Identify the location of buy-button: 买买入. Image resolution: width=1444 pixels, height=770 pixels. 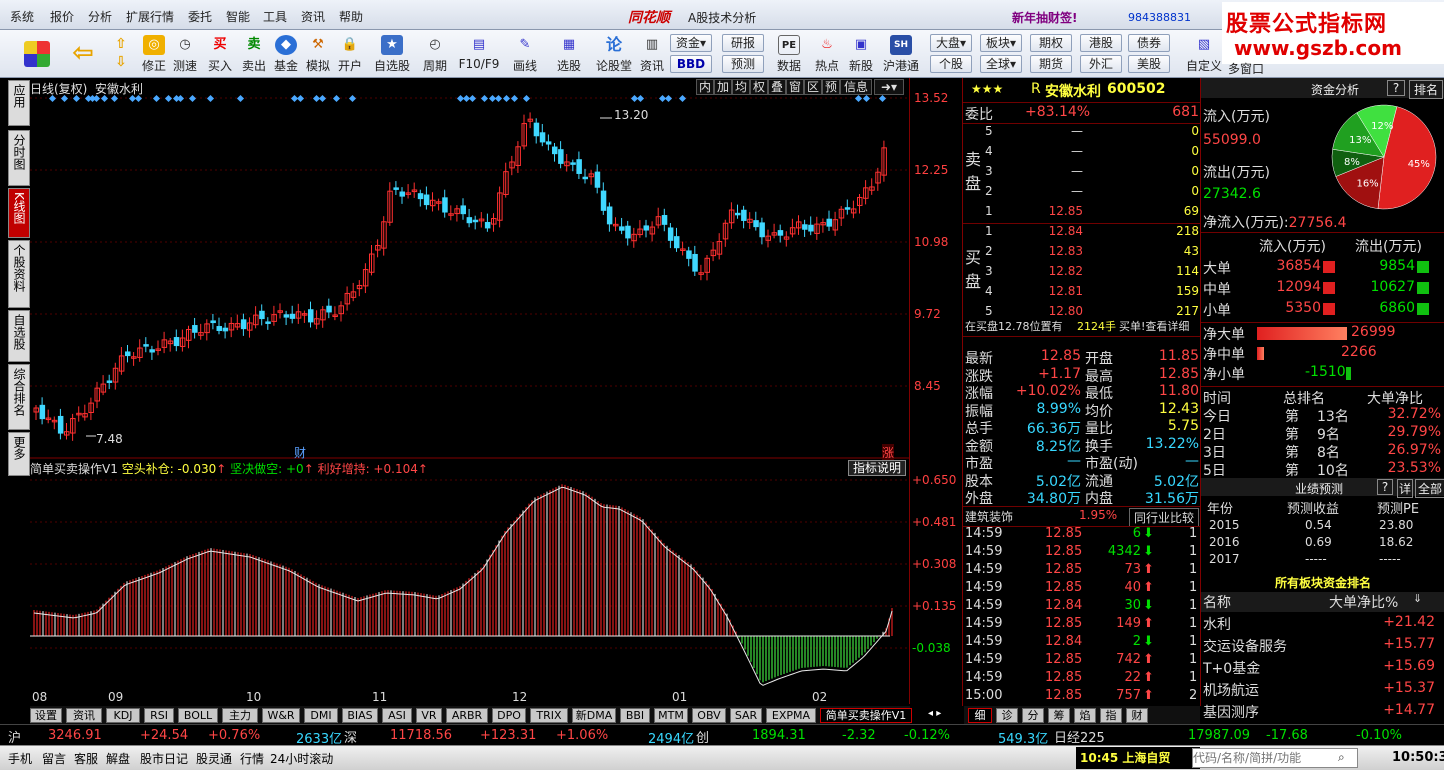
(220, 54).